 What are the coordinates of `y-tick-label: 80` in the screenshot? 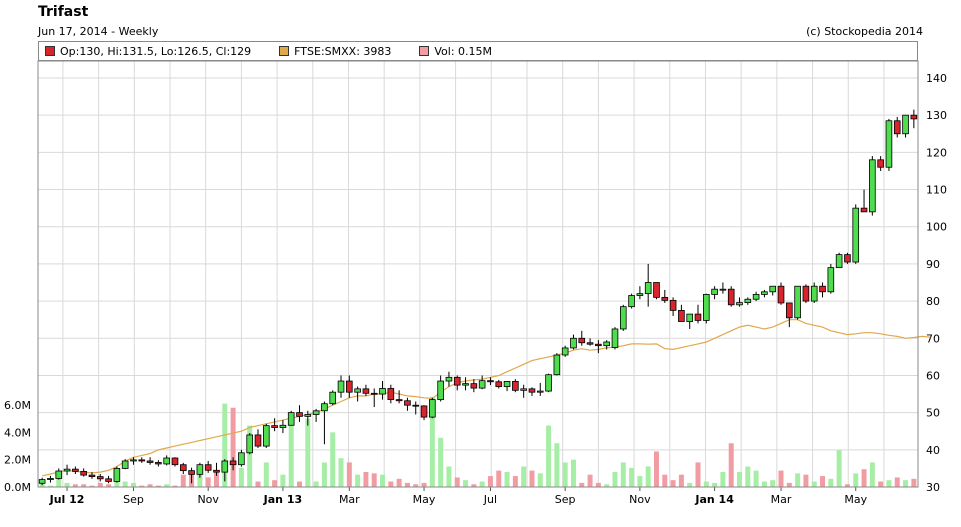 It's located at (933, 301).